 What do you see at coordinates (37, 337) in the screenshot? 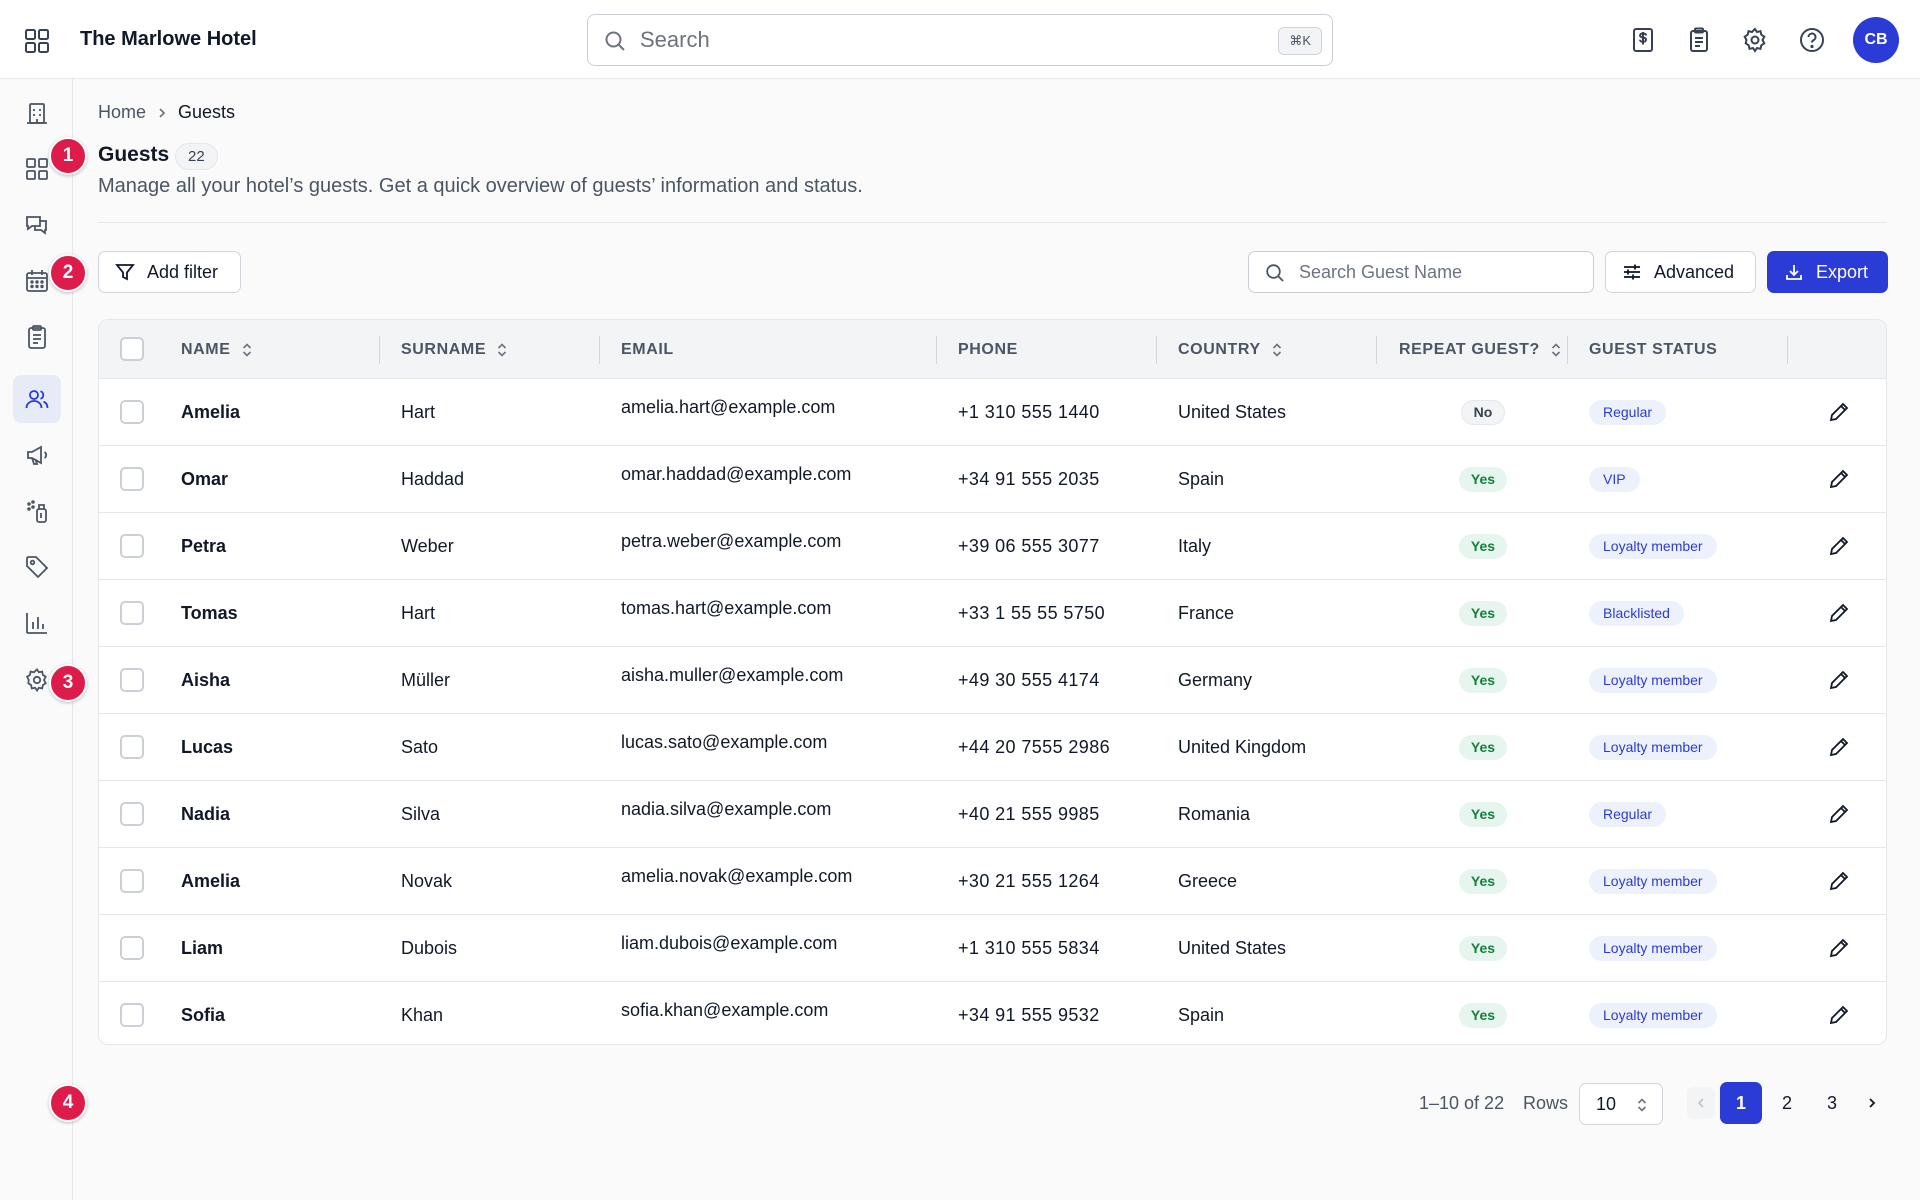
I see `sidebar-item-tasks` at bounding box center [37, 337].